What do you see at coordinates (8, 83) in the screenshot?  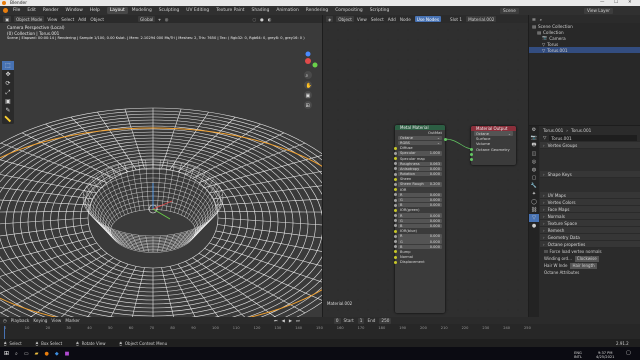 I see `rotate-tool-icon: ⟳` at bounding box center [8, 83].